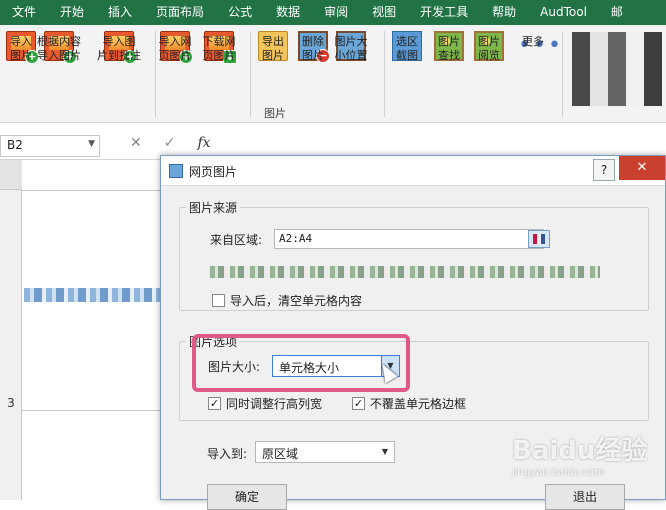  Describe the element at coordinates (24, 12) in the screenshot. I see `tab-file: 文件` at that location.